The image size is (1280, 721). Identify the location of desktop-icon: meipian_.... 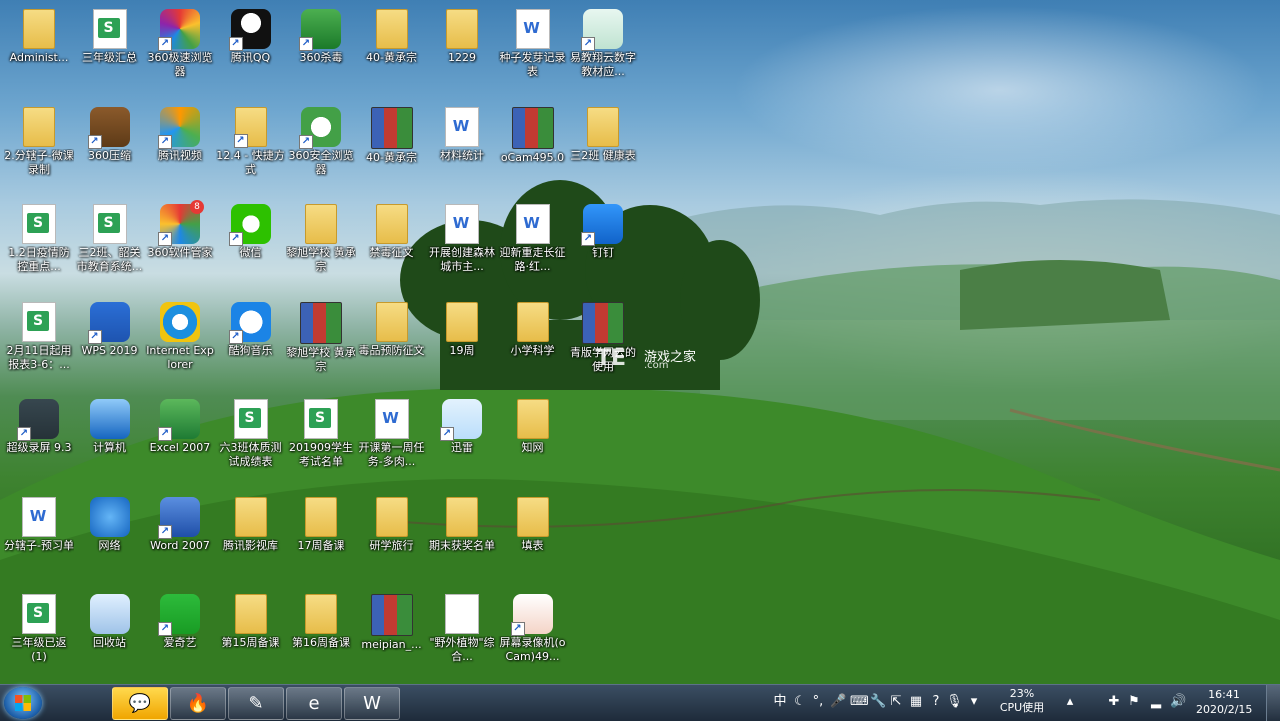
(392, 634).